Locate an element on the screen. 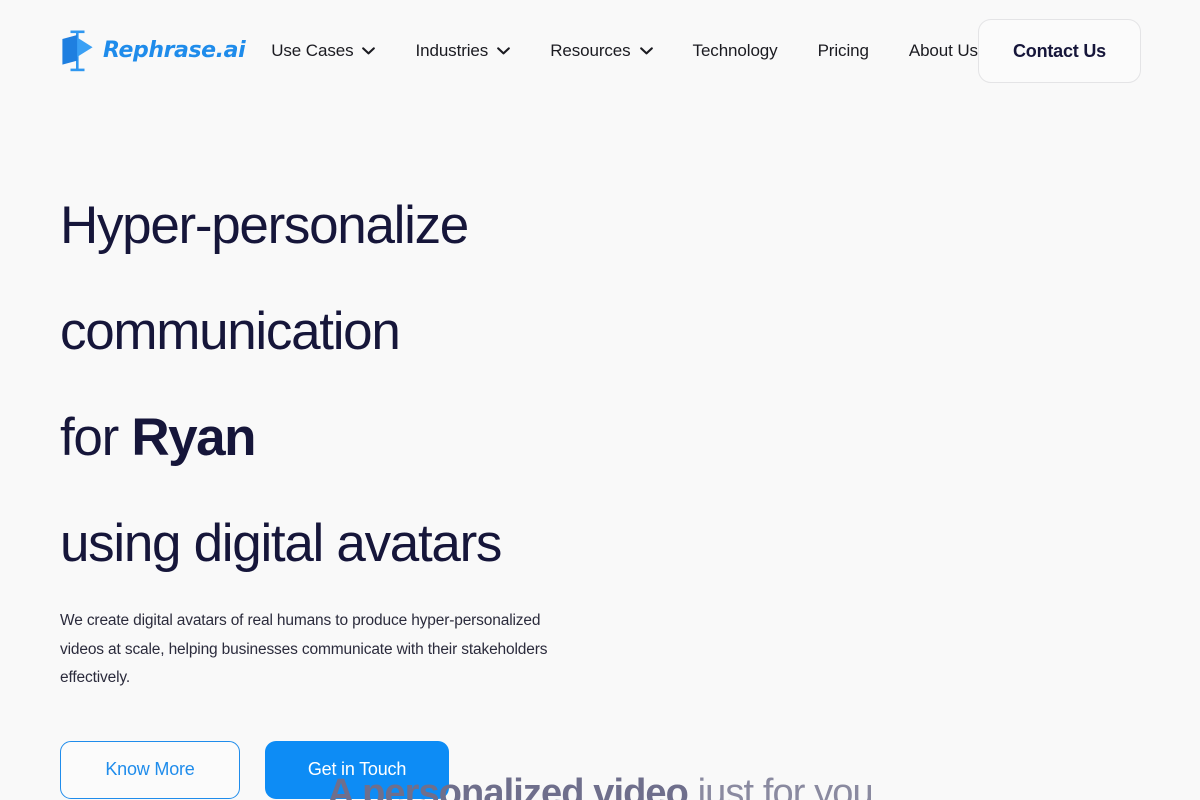  nav-item-use-cases: Use Cases is located at coordinates (323, 51).